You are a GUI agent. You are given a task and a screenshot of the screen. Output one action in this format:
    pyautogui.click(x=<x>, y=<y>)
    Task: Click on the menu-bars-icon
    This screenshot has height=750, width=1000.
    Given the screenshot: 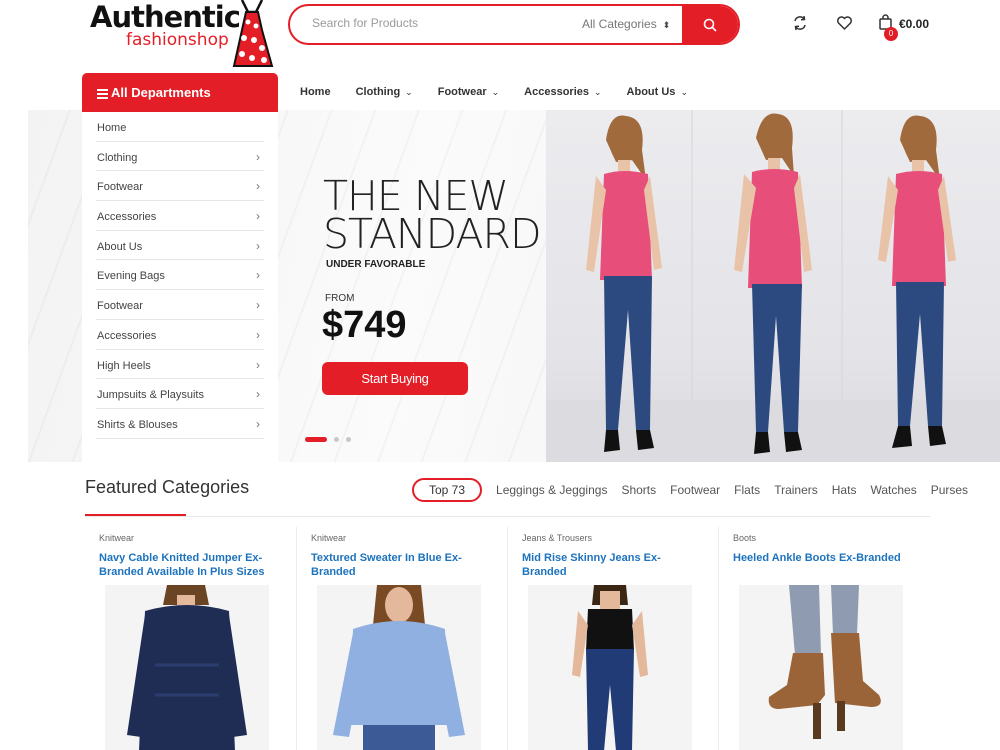 What is the action you would take?
    pyautogui.click(x=102, y=93)
    